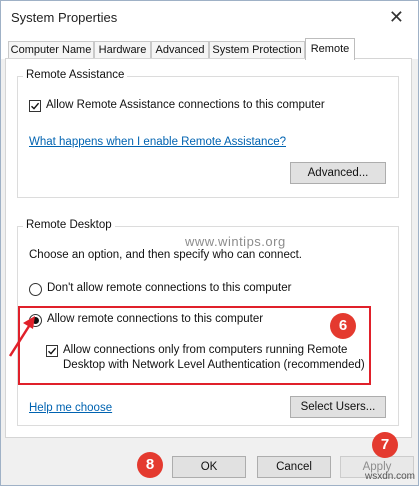 This screenshot has width=419, height=486. What do you see at coordinates (70, 408) in the screenshot?
I see `help-me-choose-link: Help me choose` at bounding box center [70, 408].